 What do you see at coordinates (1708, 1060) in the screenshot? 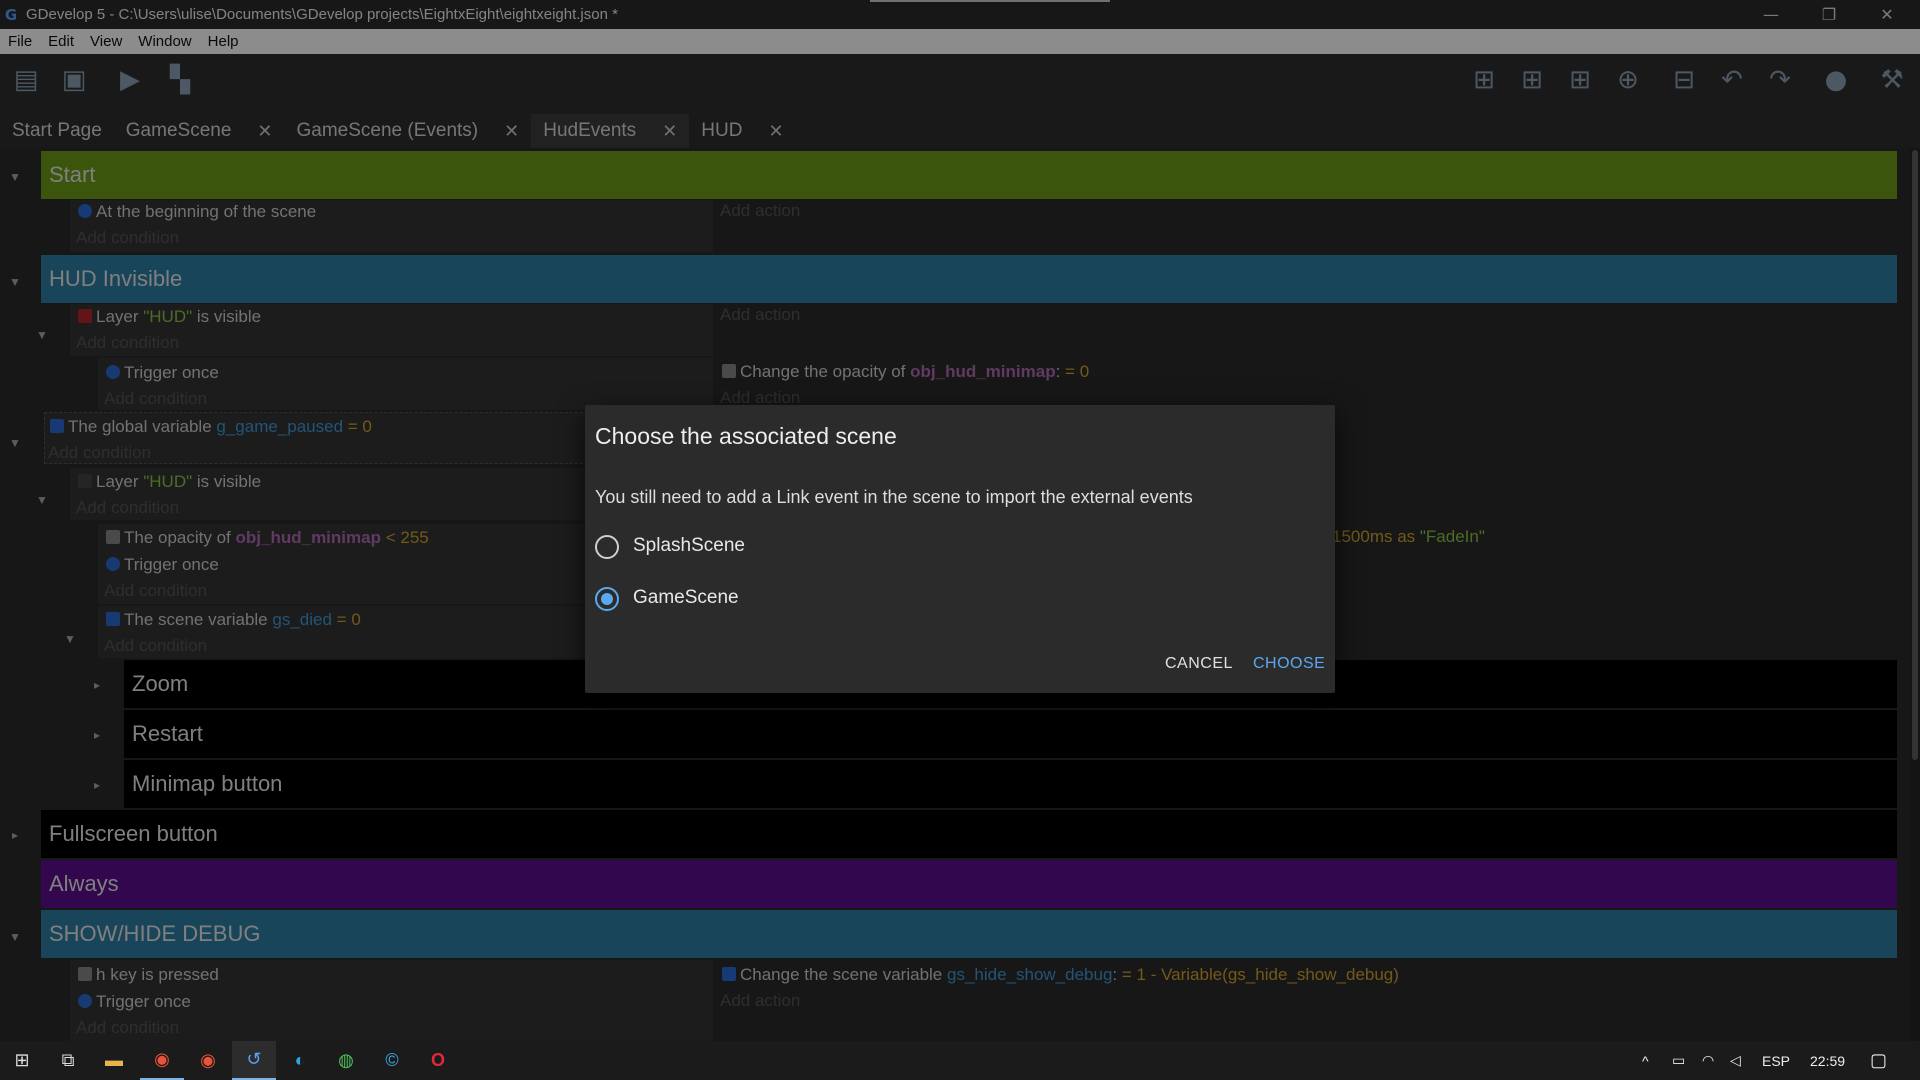
I see `wifi-icon: ◠` at bounding box center [1708, 1060].